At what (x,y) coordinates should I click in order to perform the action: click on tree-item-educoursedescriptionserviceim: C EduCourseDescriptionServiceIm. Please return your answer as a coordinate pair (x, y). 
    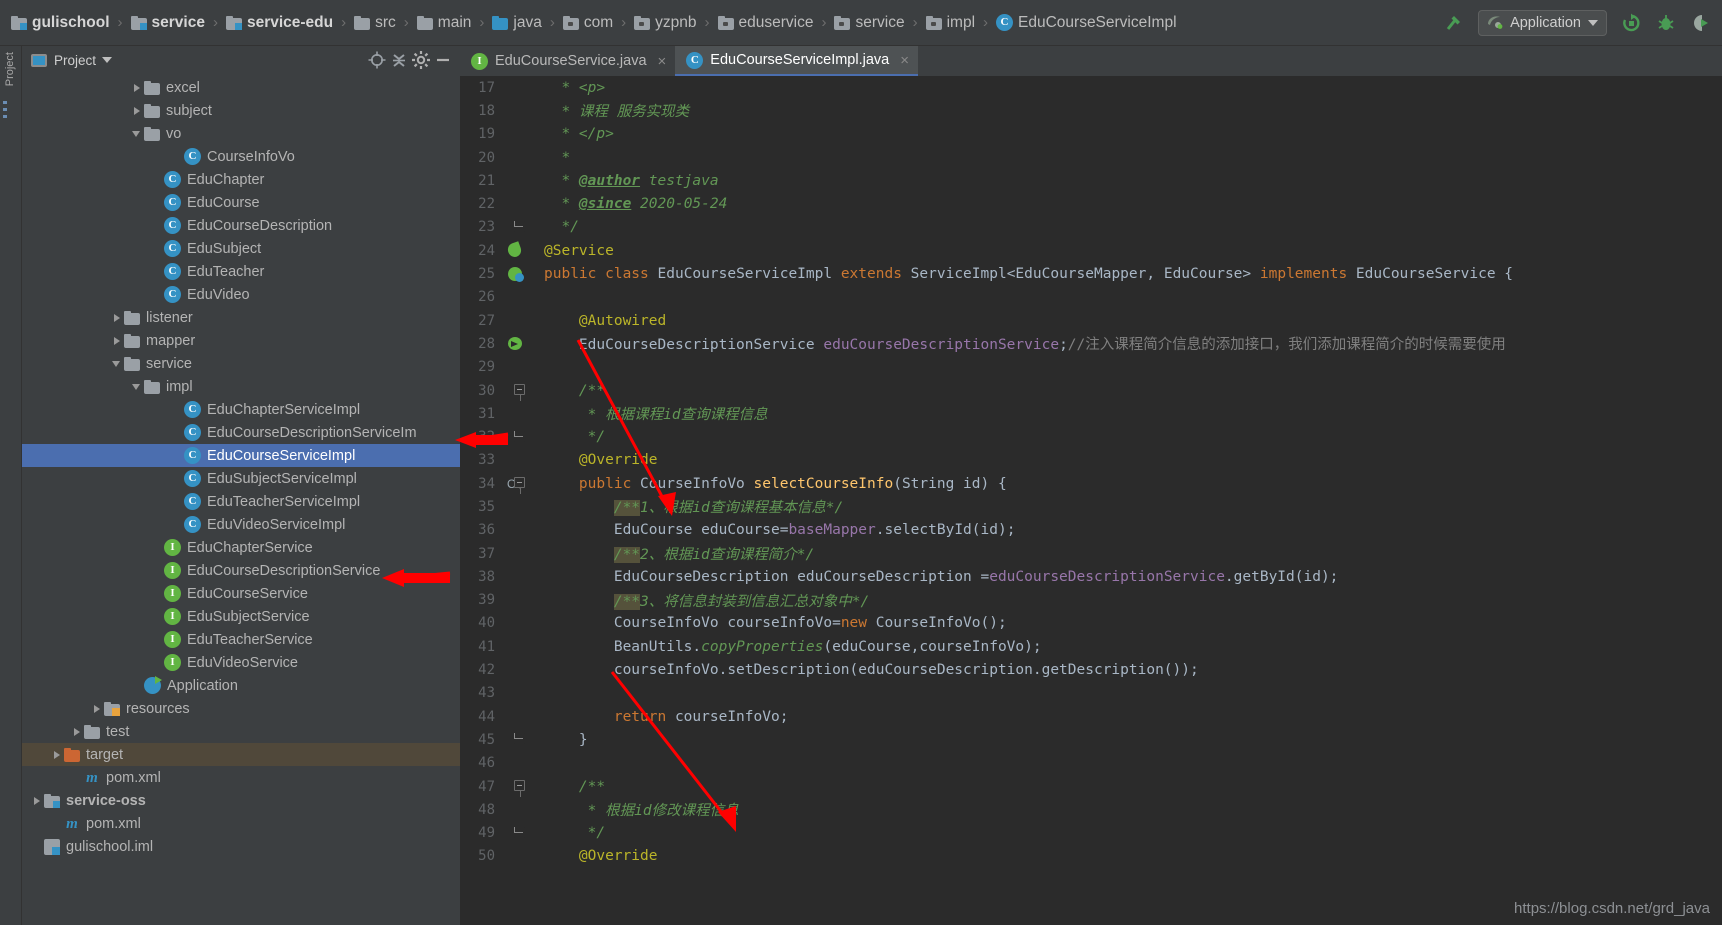
    Looking at the image, I should click on (241, 432).